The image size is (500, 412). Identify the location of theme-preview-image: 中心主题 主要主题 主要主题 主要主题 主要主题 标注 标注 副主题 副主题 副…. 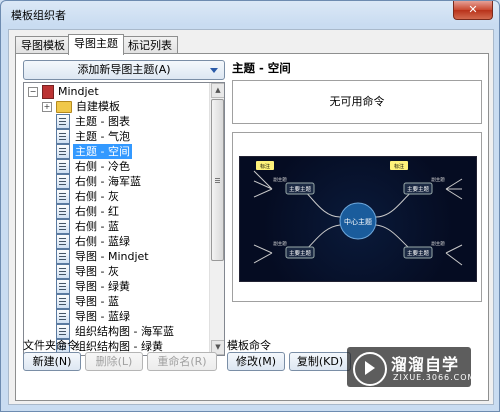
(358, 219).